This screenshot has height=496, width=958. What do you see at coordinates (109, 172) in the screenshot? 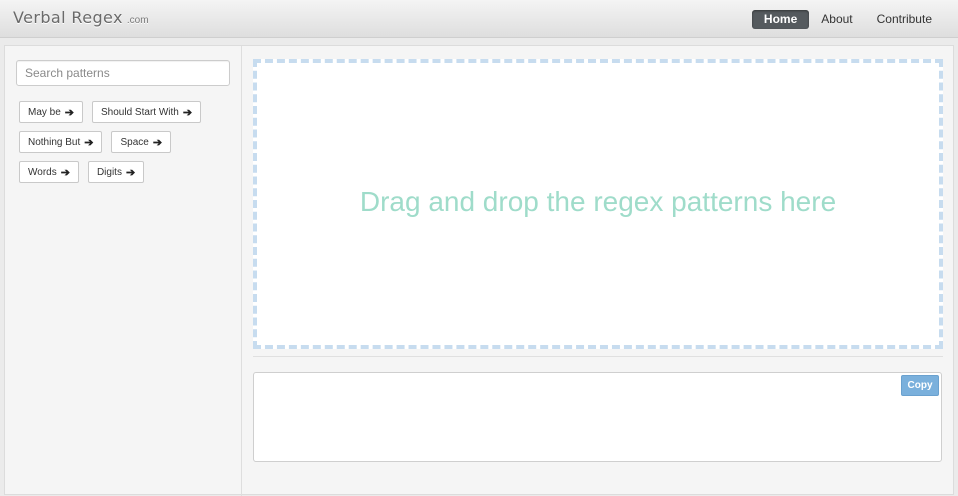
I see `pattern-label: Digits` at bounding box center [109, 172].